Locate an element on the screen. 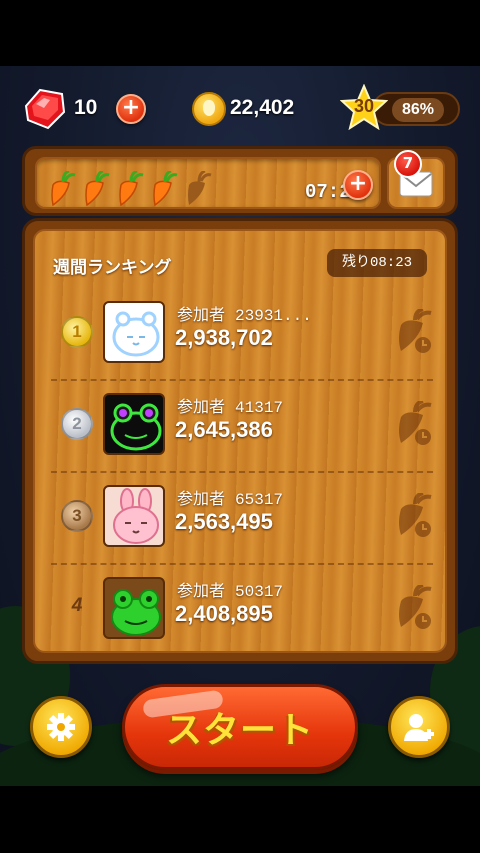  player-name: 参加者 50317 is located at coordinates (230, 589).